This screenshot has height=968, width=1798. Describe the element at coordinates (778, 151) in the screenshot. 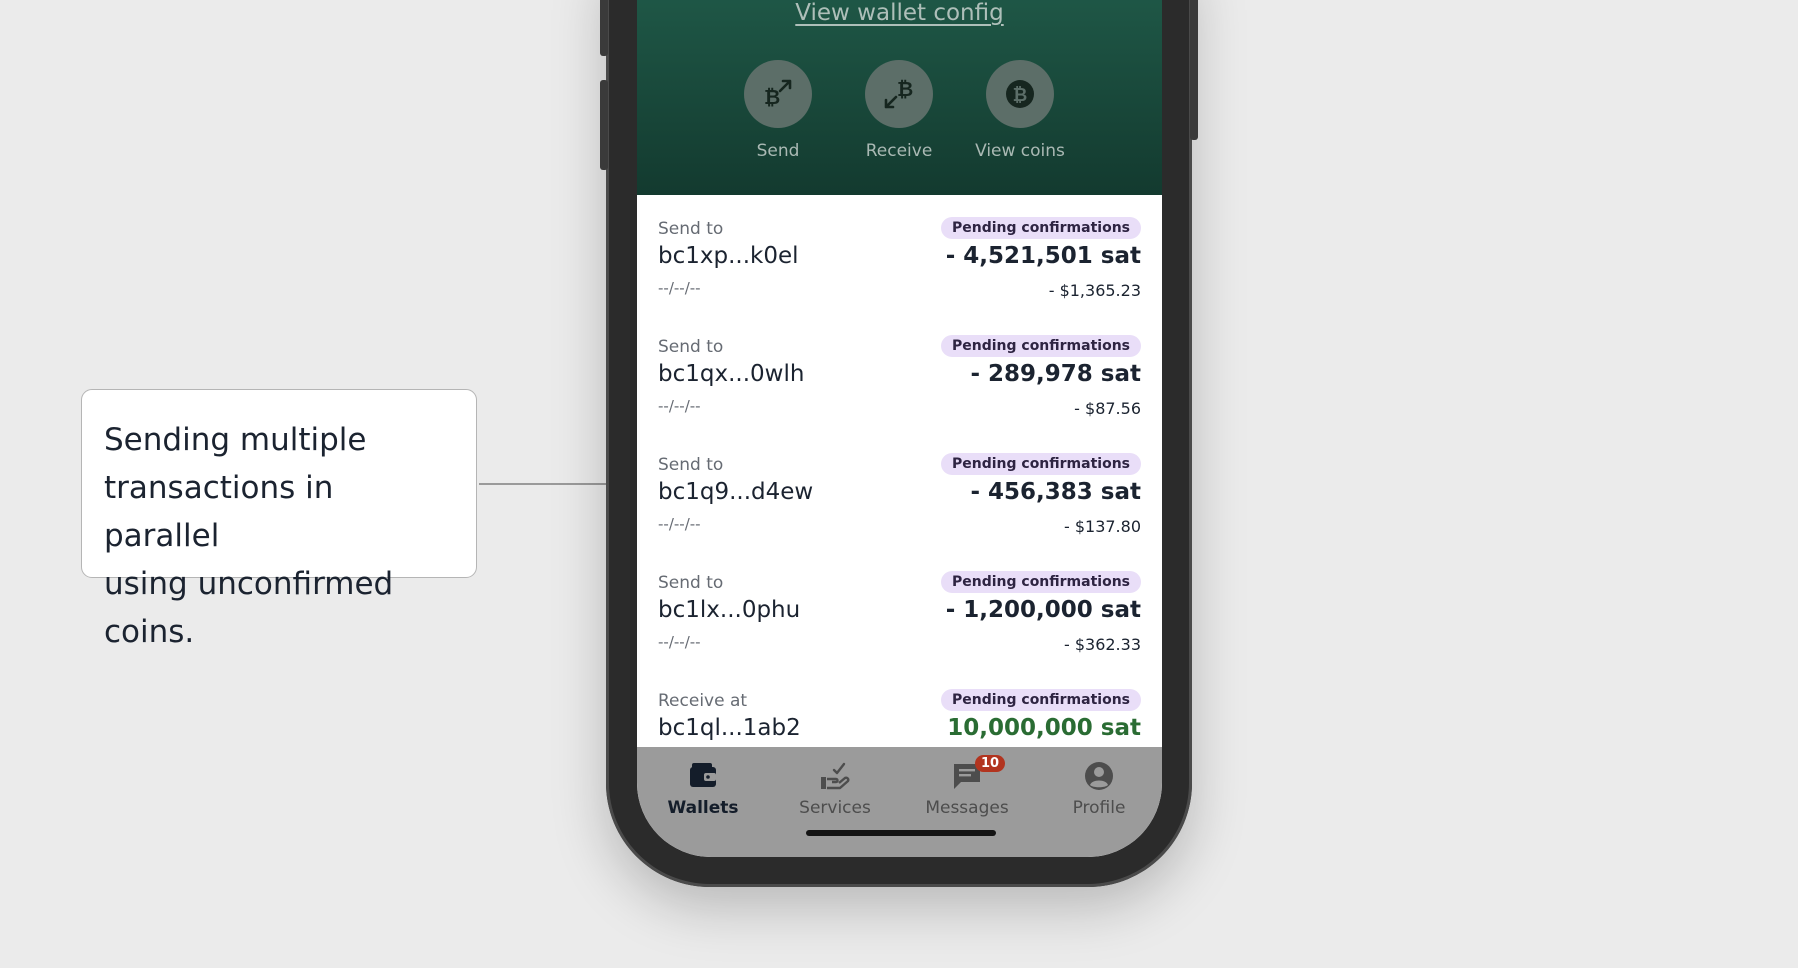

I see `send-label: Send` at that location.